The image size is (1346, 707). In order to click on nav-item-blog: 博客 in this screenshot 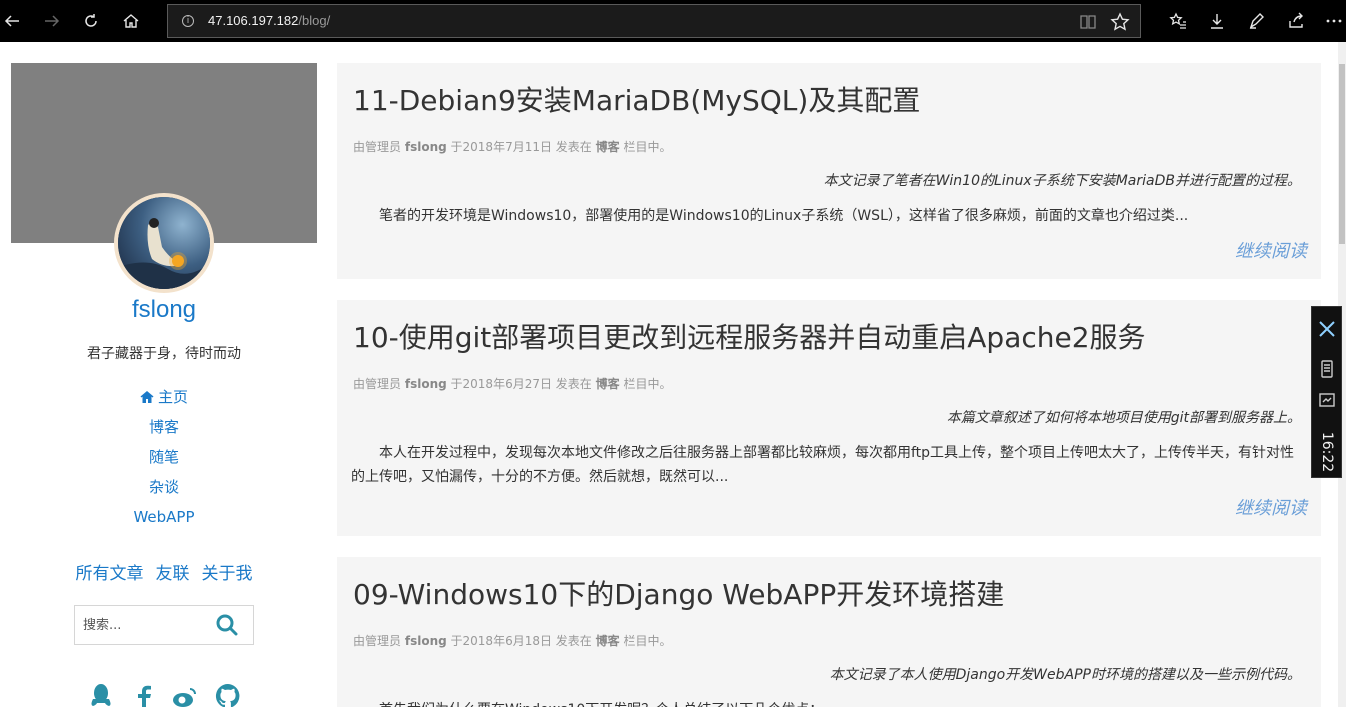, I will do `click(164, 427)`.